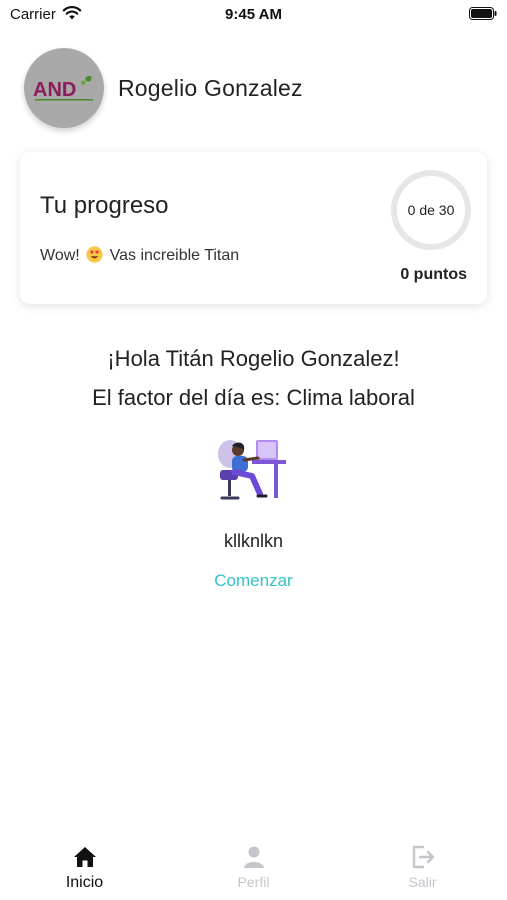 Image resolution: width=507 pixels, height=900 pixels. Describe the element at coordinates (84, 882) in the screenshot. I see `tab-label: Inicio` at that location.